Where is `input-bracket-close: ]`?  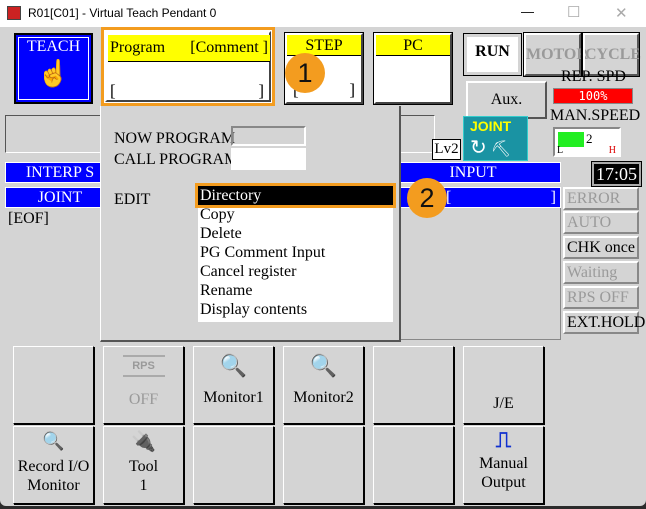 input-bracket-close: ] is located at coordinates (553, 197).